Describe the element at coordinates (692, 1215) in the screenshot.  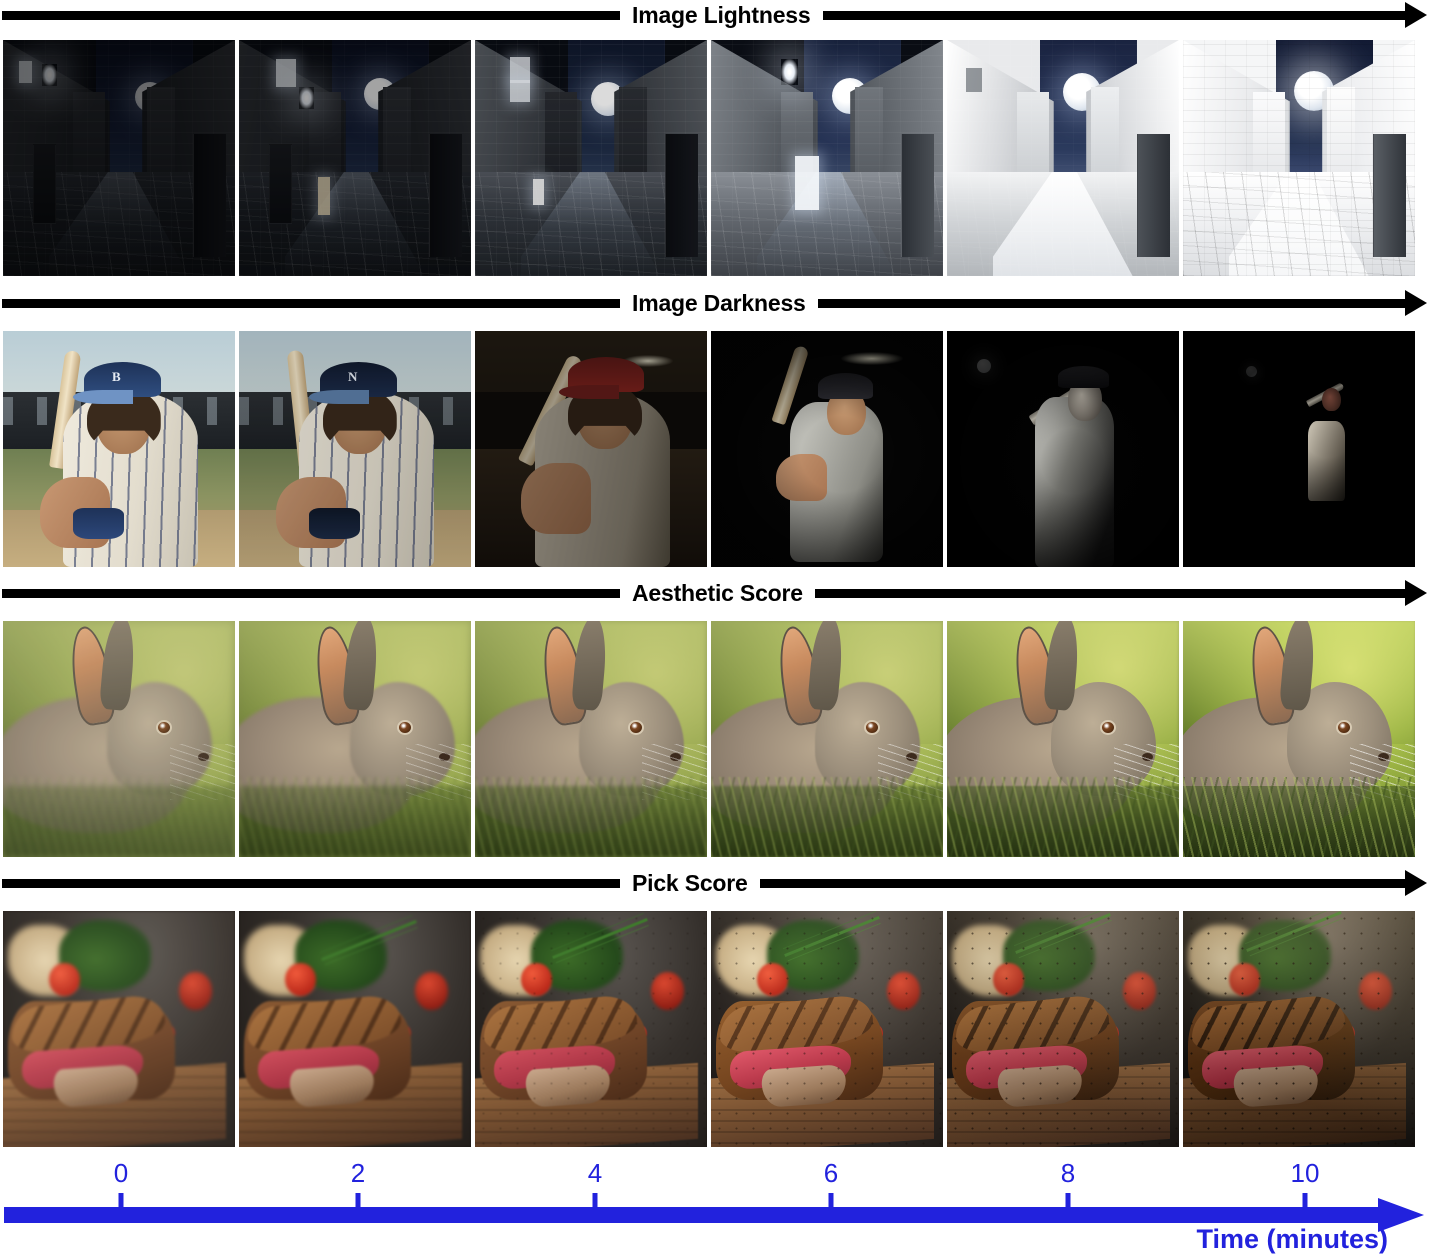
I see `time-axis-bar` at that location.